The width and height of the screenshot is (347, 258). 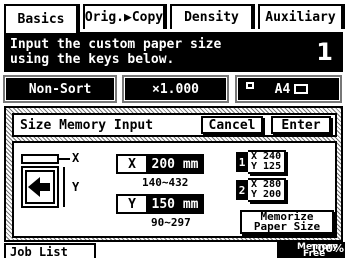 What do you see at coordinates (266, 194) in the screenshot?
I see `memory-2-y: Y 200` at bounding box center [266, 194].